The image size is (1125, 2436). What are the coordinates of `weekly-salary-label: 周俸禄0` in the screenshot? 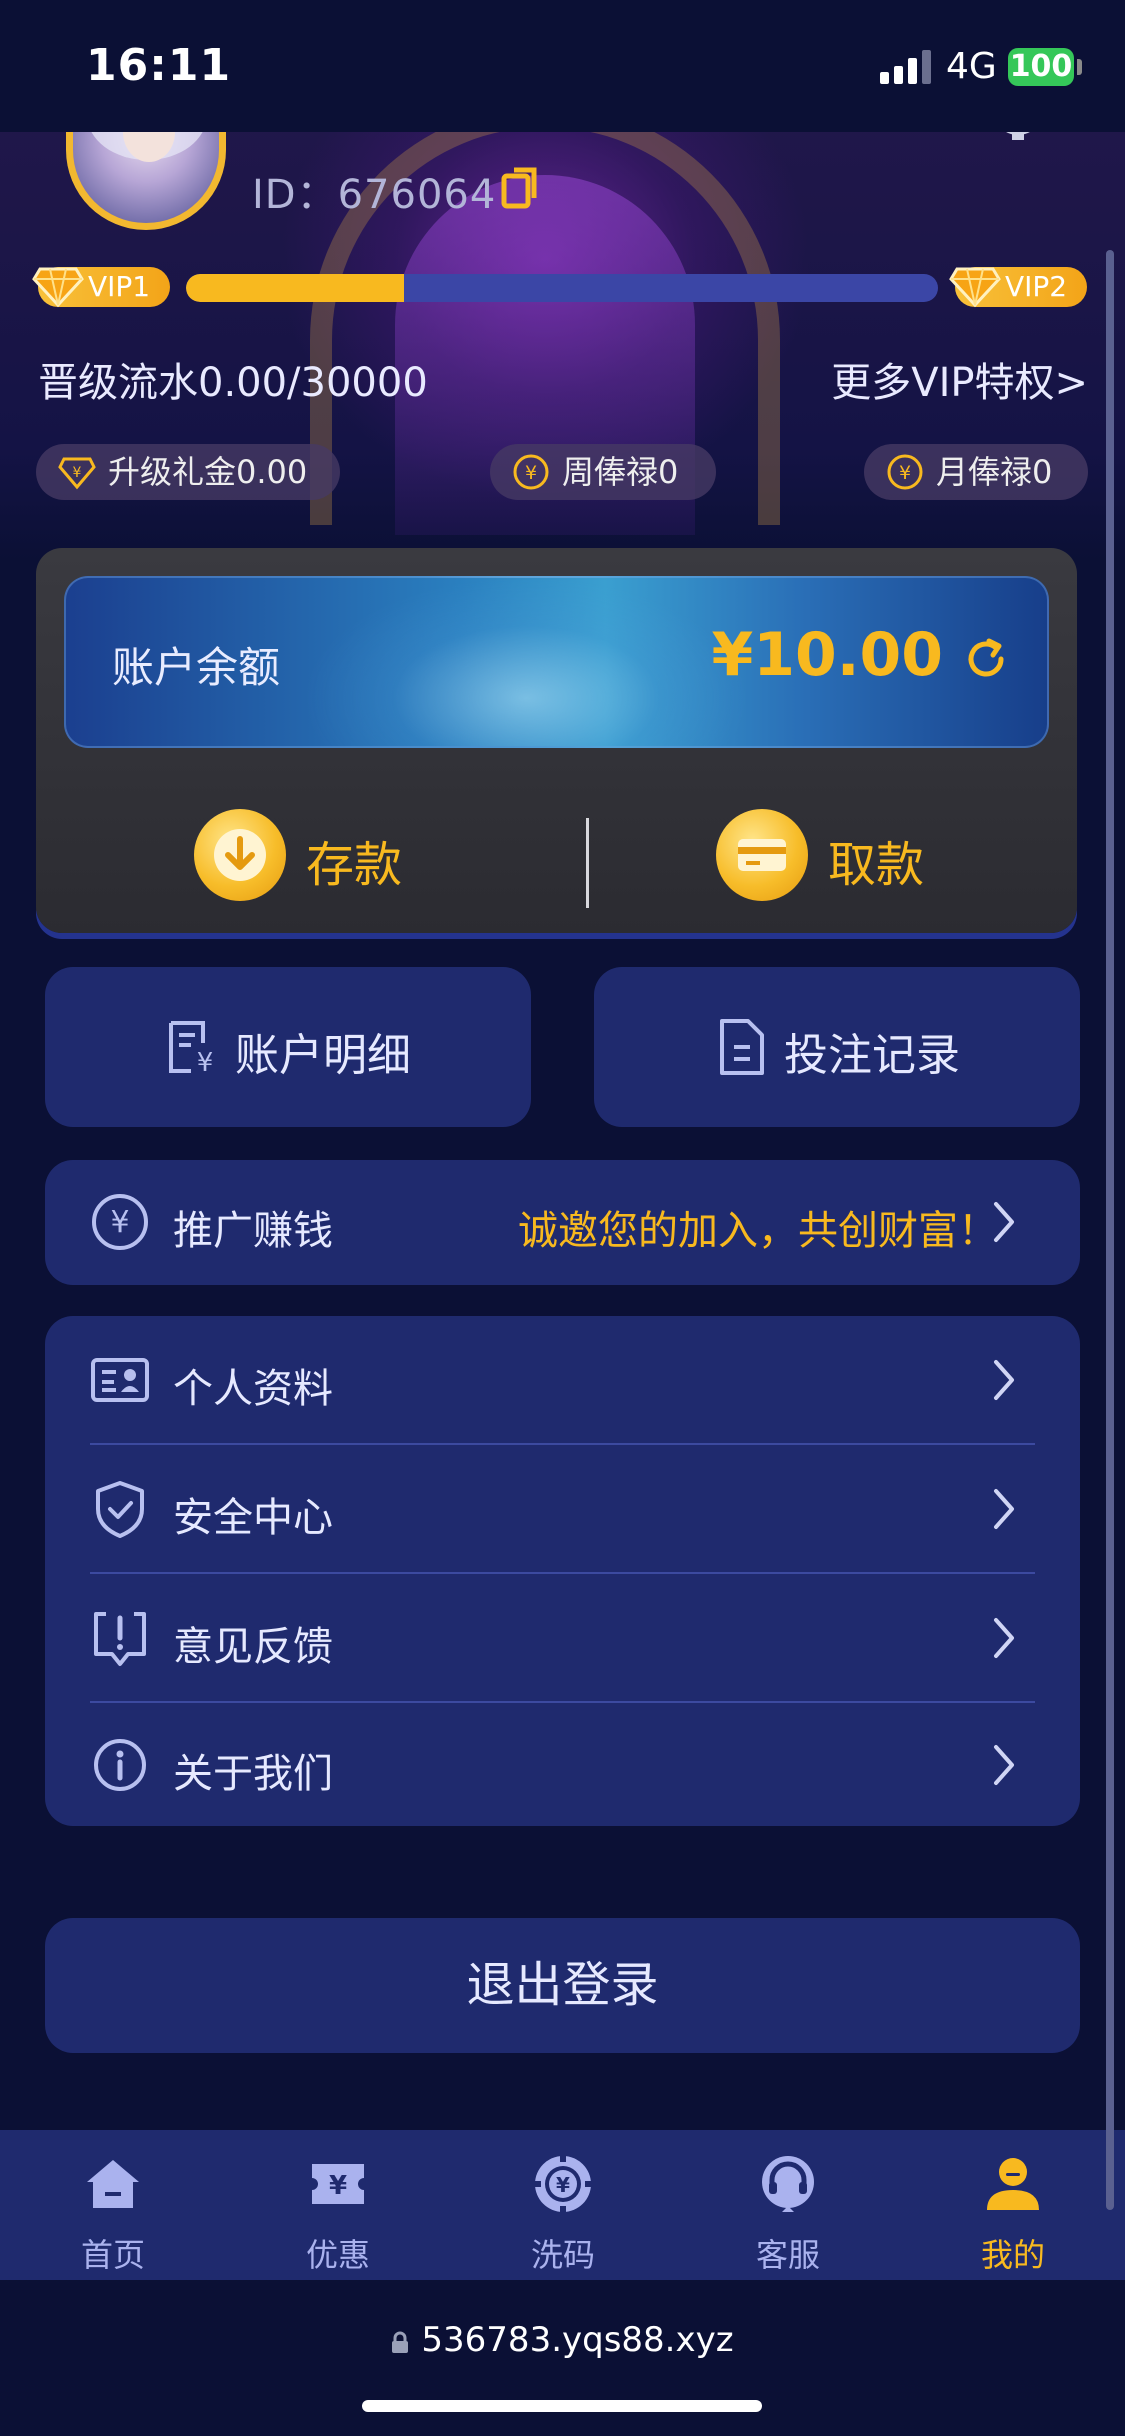 It's located at (620, 472).